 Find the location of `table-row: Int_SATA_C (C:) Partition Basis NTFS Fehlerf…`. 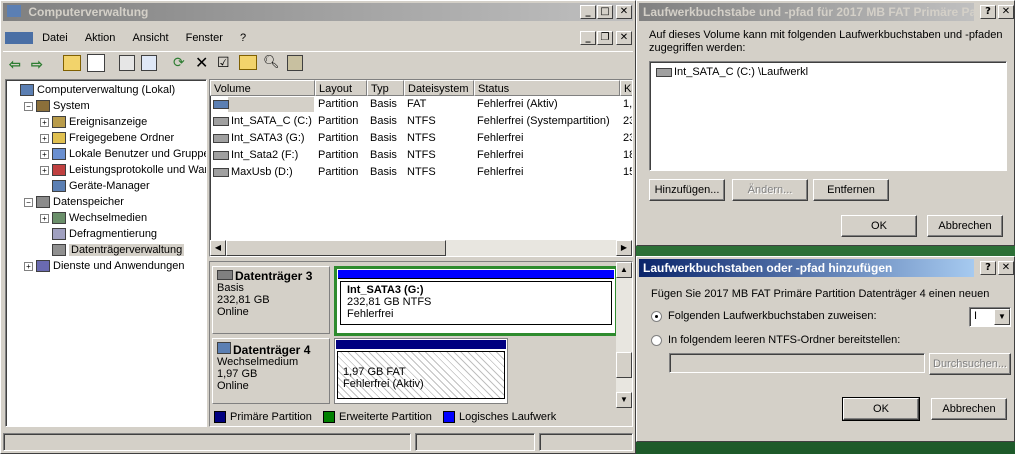

table-row: Int_SATA_C (C:) Partition Basis NTFS Fehlerf… is located at coordinates (421, 121).